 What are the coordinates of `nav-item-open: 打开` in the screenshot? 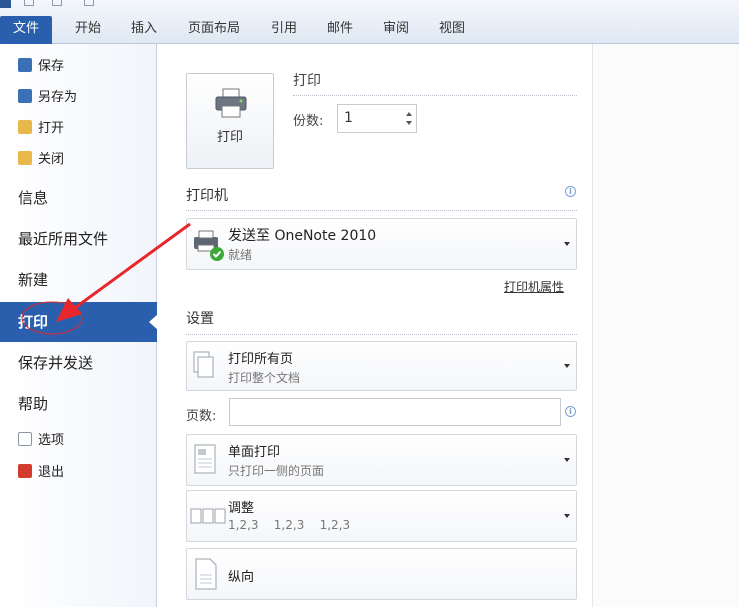 It's located at (41, 129).